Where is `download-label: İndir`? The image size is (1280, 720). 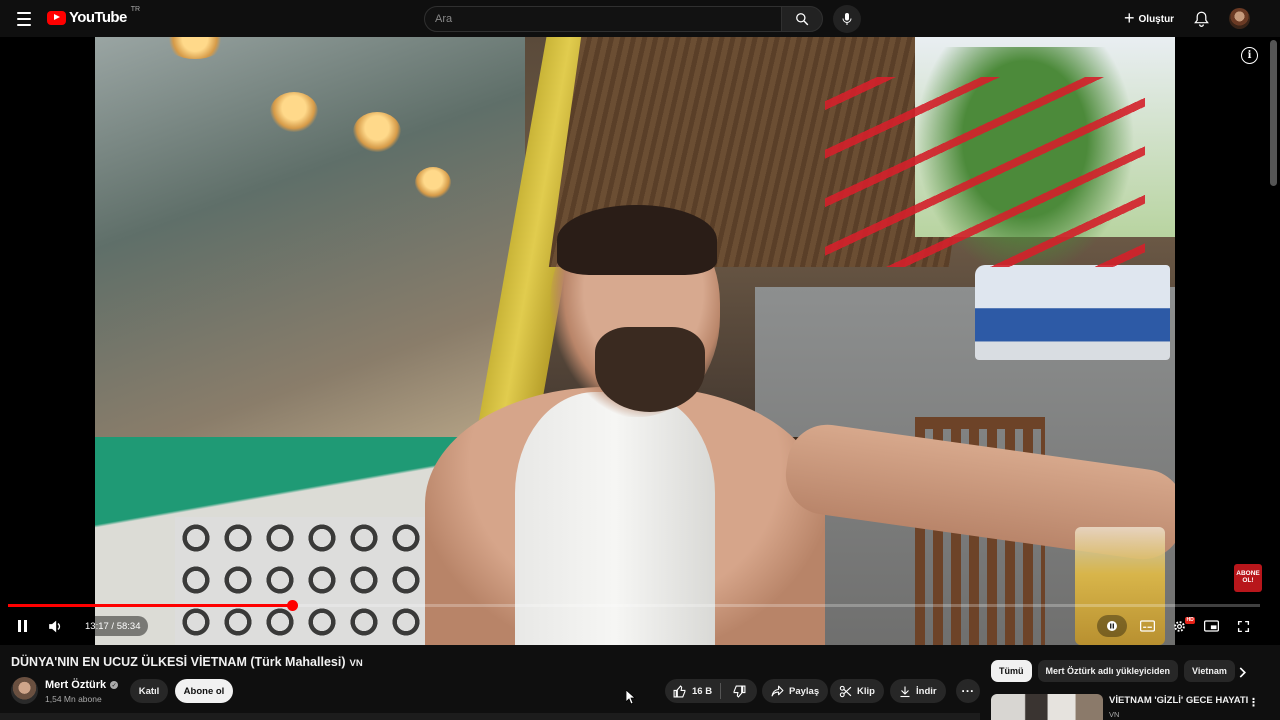 download-label: İndir is located at coordinates (926, 691).